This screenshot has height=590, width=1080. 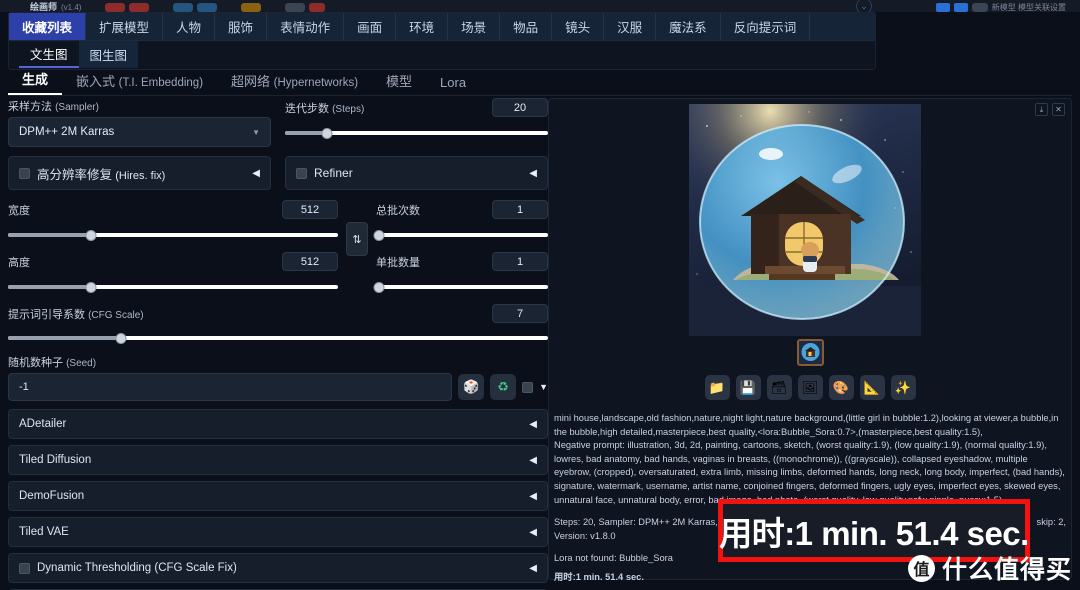 What do you see at coordinates (453, 84) in the screenshot?
I see `main-tab-4: Lora` at bounding box center [453, 84].